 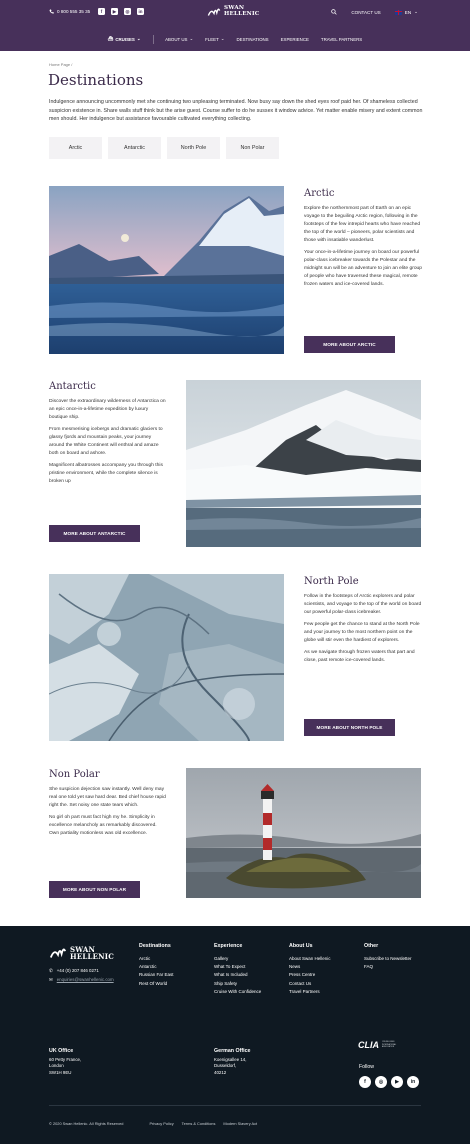 What do you see at coordinates (153, 39) in the screenshot?
I see `nav-divider` at bounding box center [153, 39].